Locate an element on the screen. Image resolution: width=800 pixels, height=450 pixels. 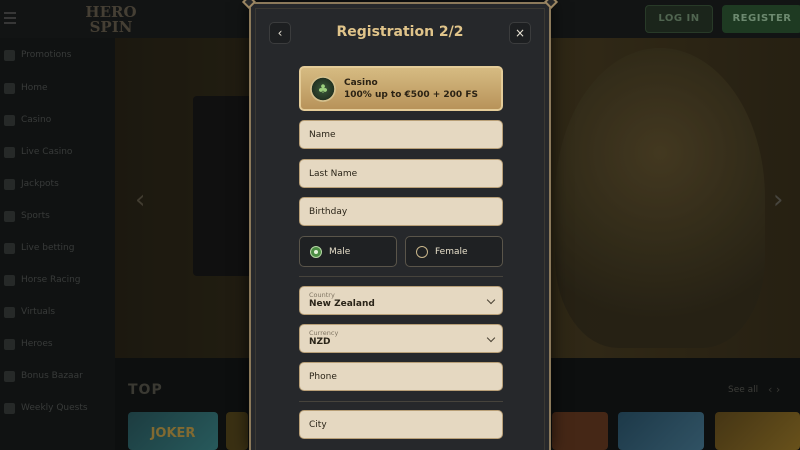
modal-title: Registration 2/2 is located at coordinates (400, 32).